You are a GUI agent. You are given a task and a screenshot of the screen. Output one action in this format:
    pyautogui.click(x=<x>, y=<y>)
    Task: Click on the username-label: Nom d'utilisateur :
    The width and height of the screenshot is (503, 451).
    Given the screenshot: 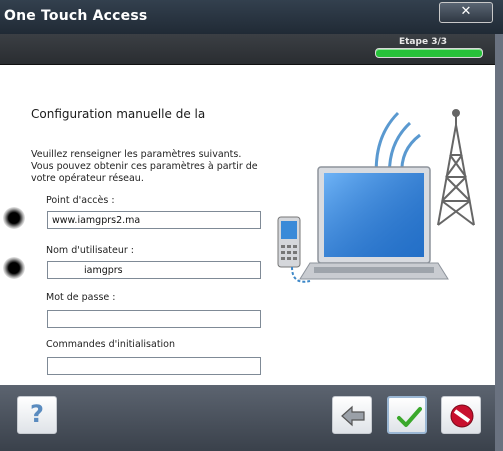 What is the action you would take?
    pyautogui.click(x=90, y=250)
    